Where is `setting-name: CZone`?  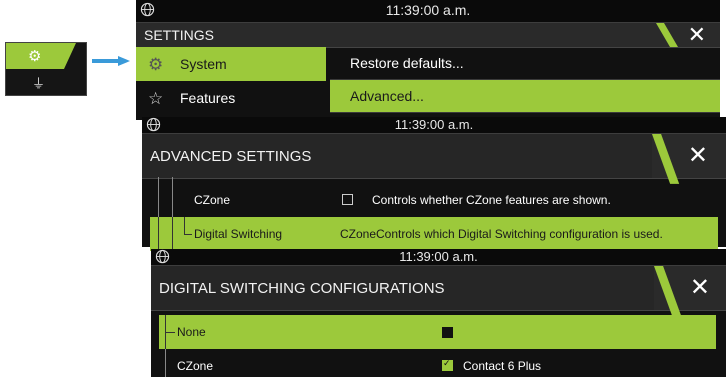
setting-name: CZone is located at coordinates (212, 200).